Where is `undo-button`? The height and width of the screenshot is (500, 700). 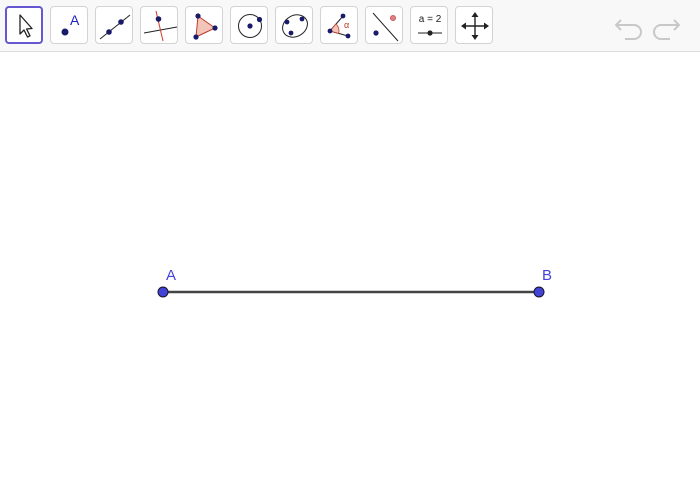
undo-button is located at coordinates (630, 27).